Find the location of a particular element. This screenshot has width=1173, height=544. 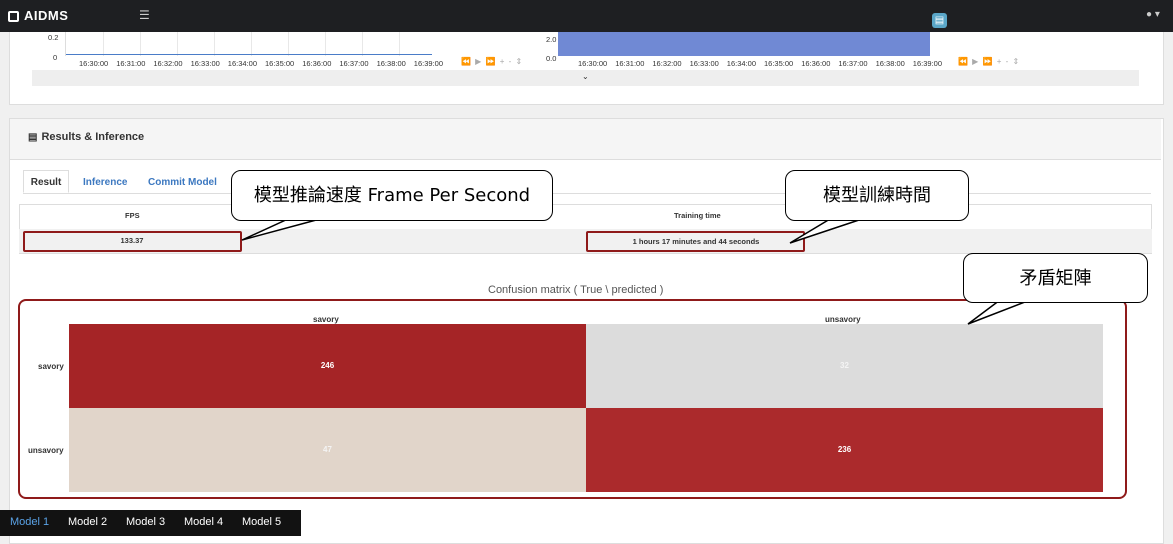

callout-confusion: 矛盾矩陣 is located at coordinates (1055, 278).